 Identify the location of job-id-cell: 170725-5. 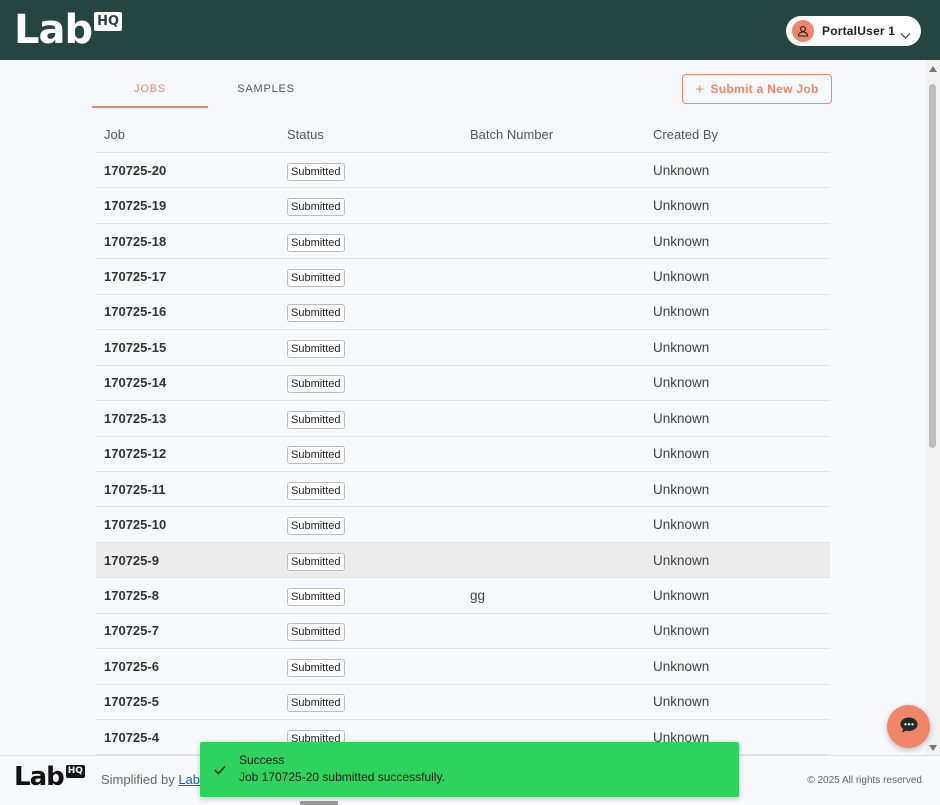
(187, 701).